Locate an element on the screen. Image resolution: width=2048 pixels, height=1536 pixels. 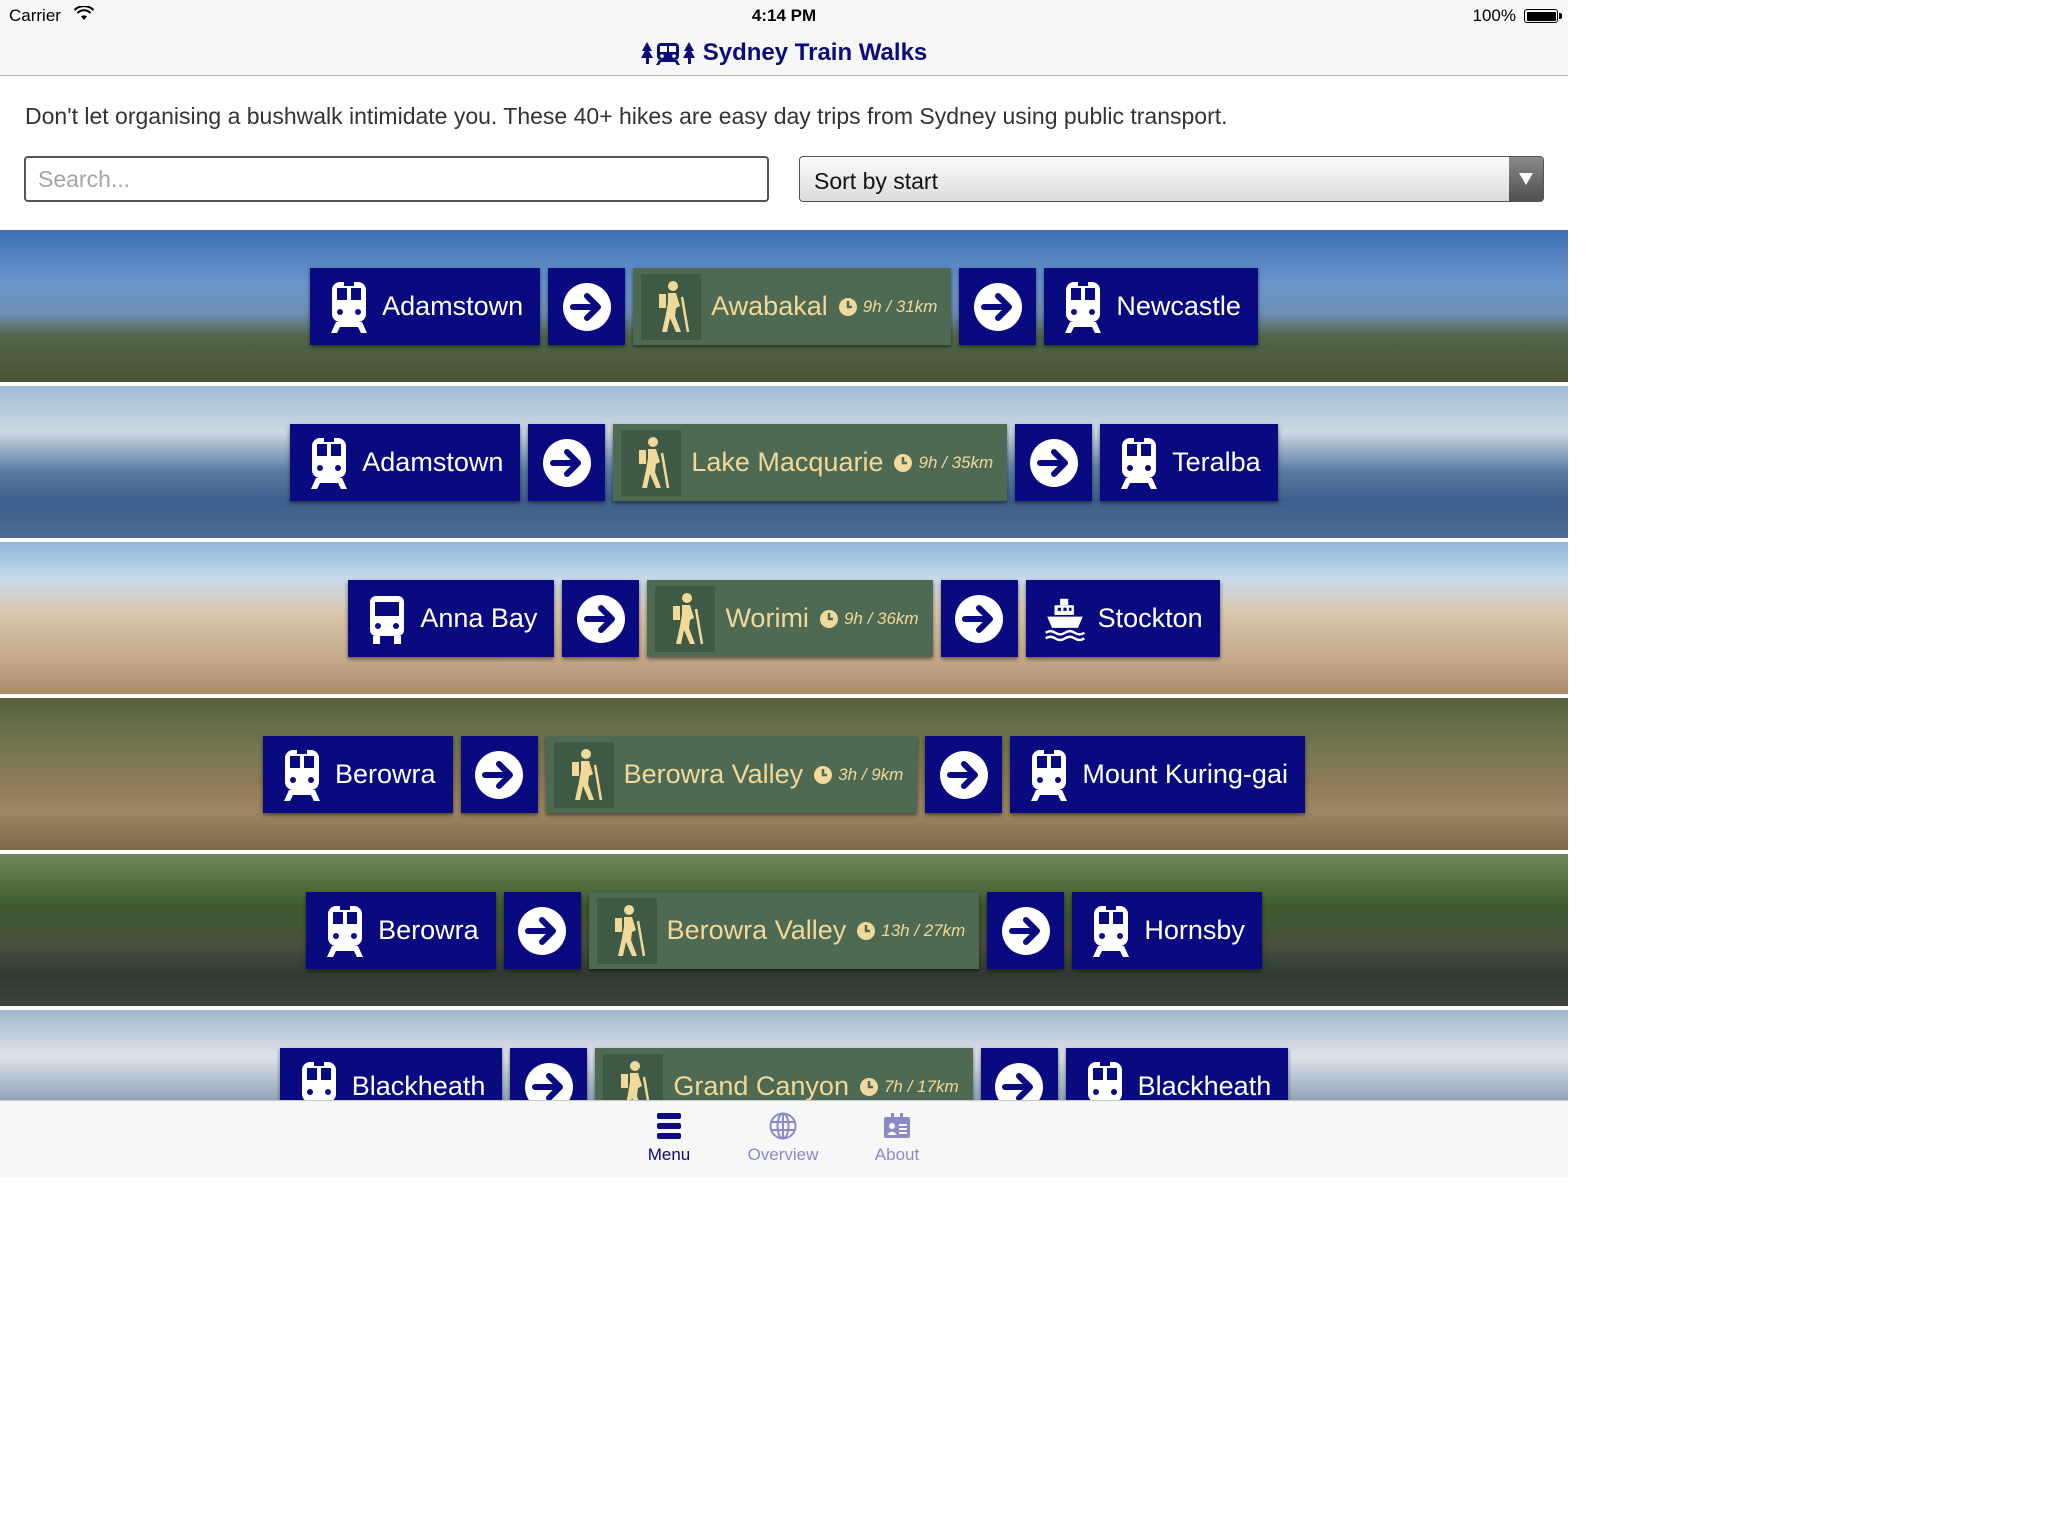
end-label: Mount Kuring-gai is located at coordinates (1185, 774).